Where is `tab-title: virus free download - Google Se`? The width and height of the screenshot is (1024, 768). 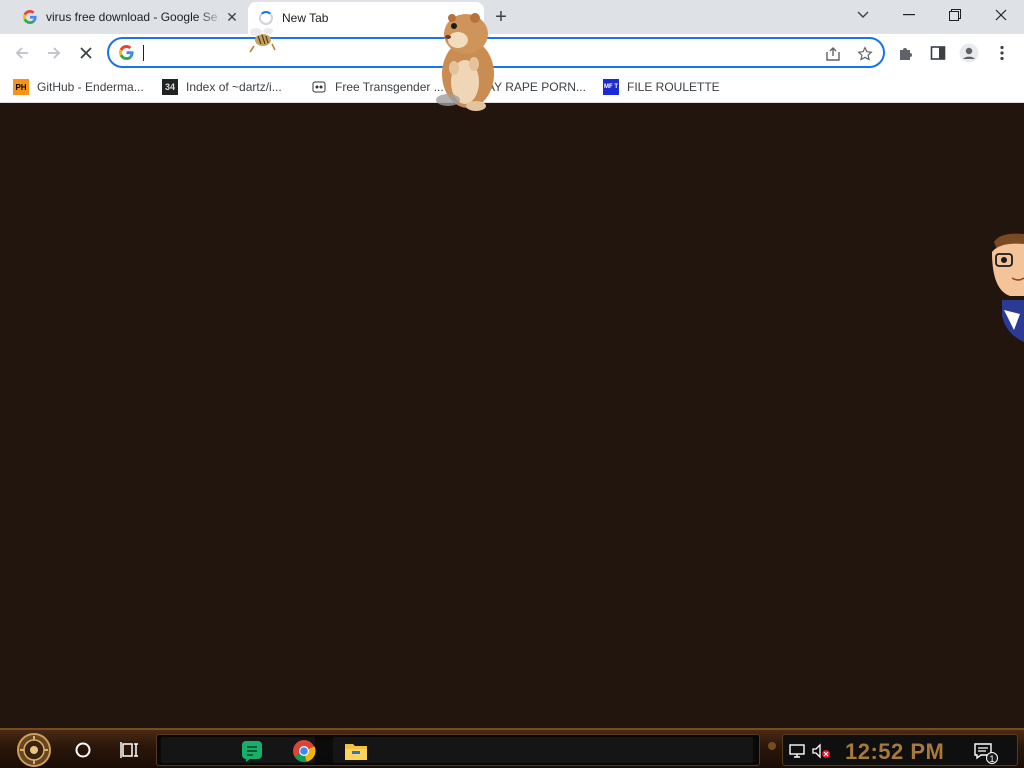
tab-title: virus free download - Google Se is located at coordinates (132, 17).